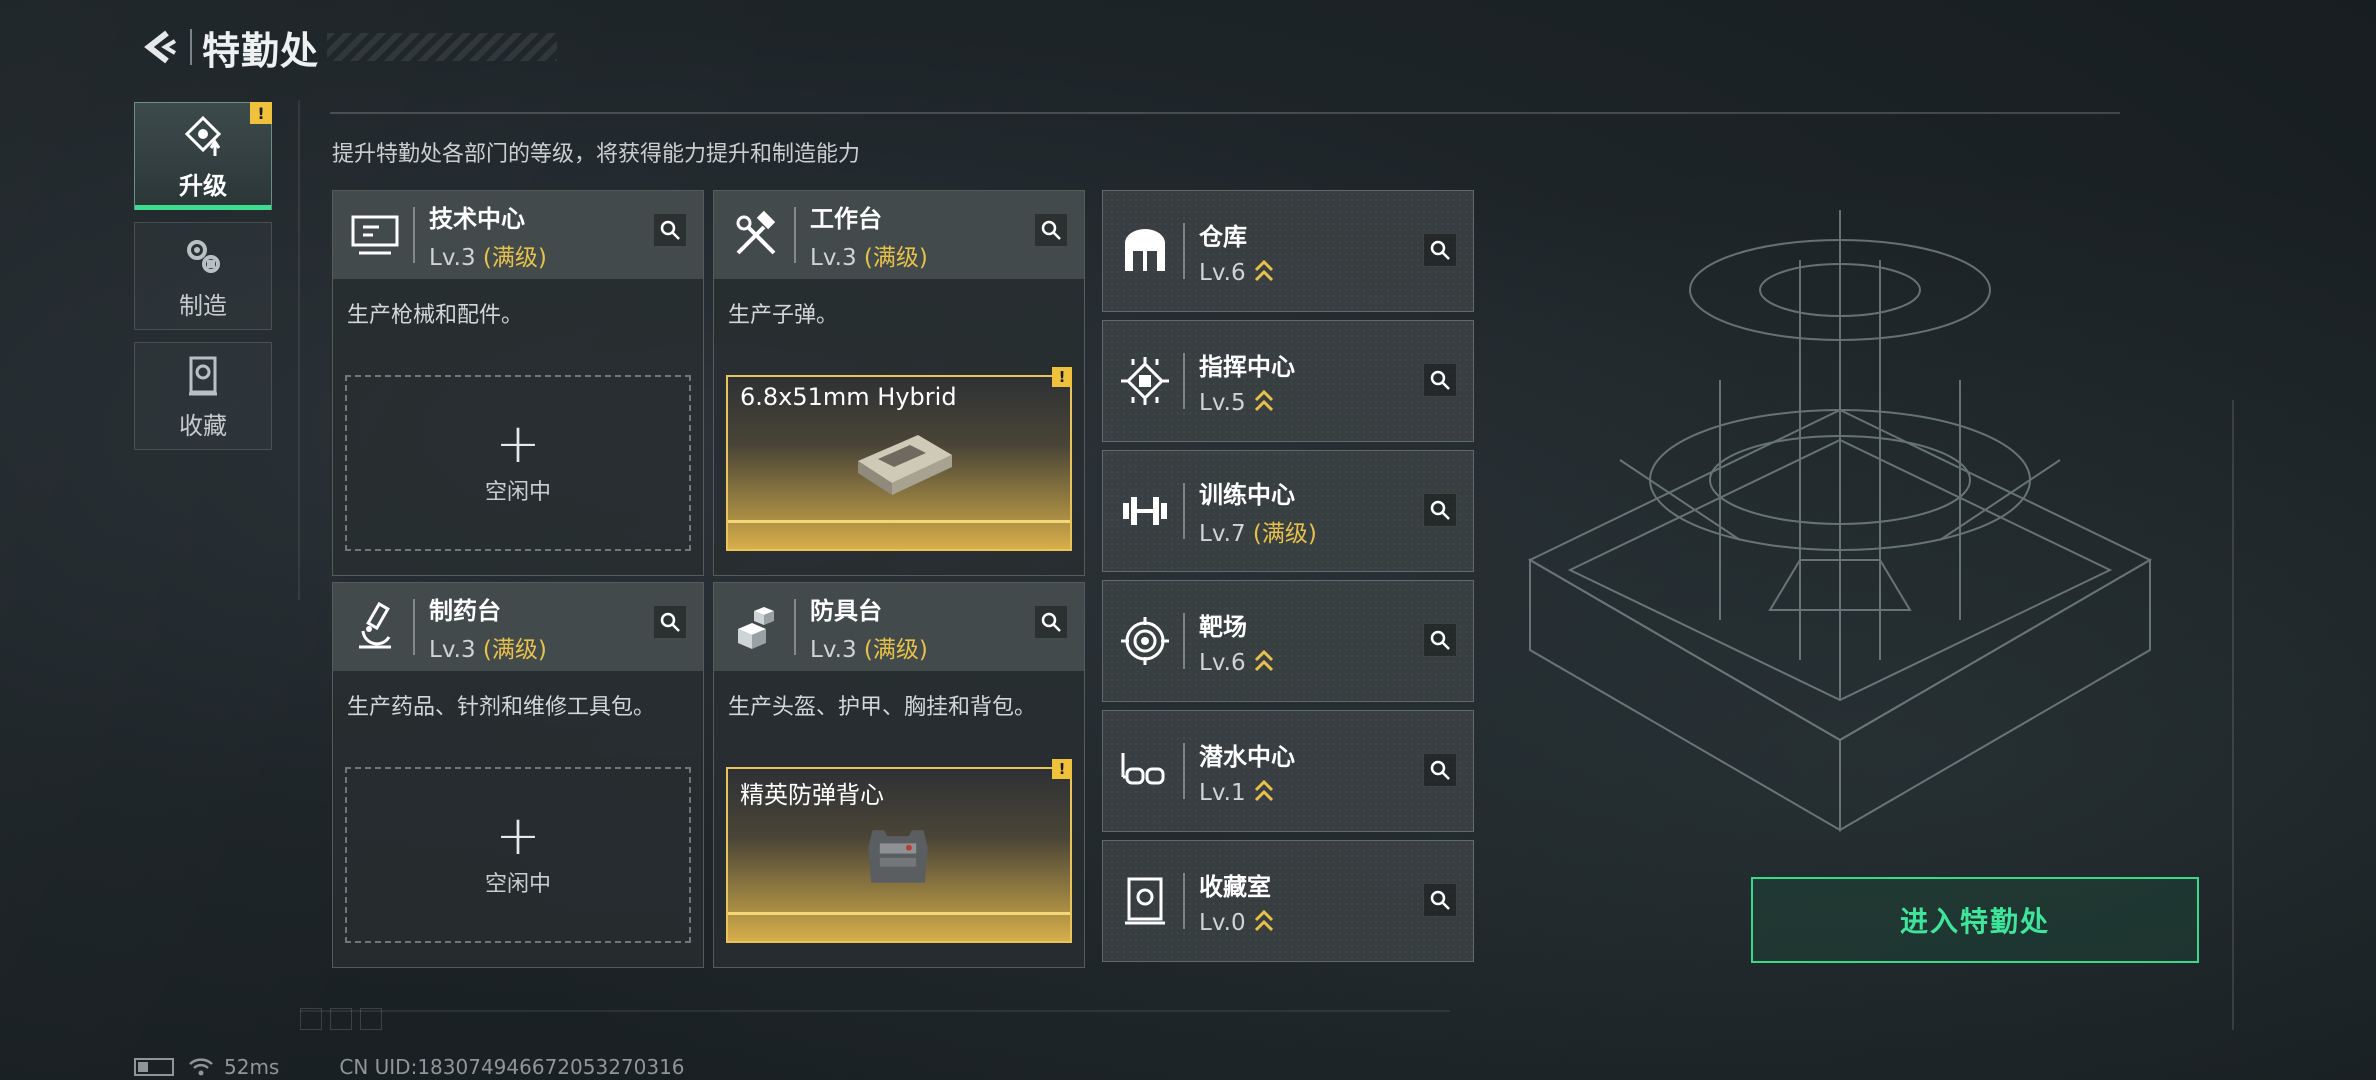  What do you see at coordinates (191, 47) in the screenshot?
I see `header-divider` at bounding box center [191, 47].